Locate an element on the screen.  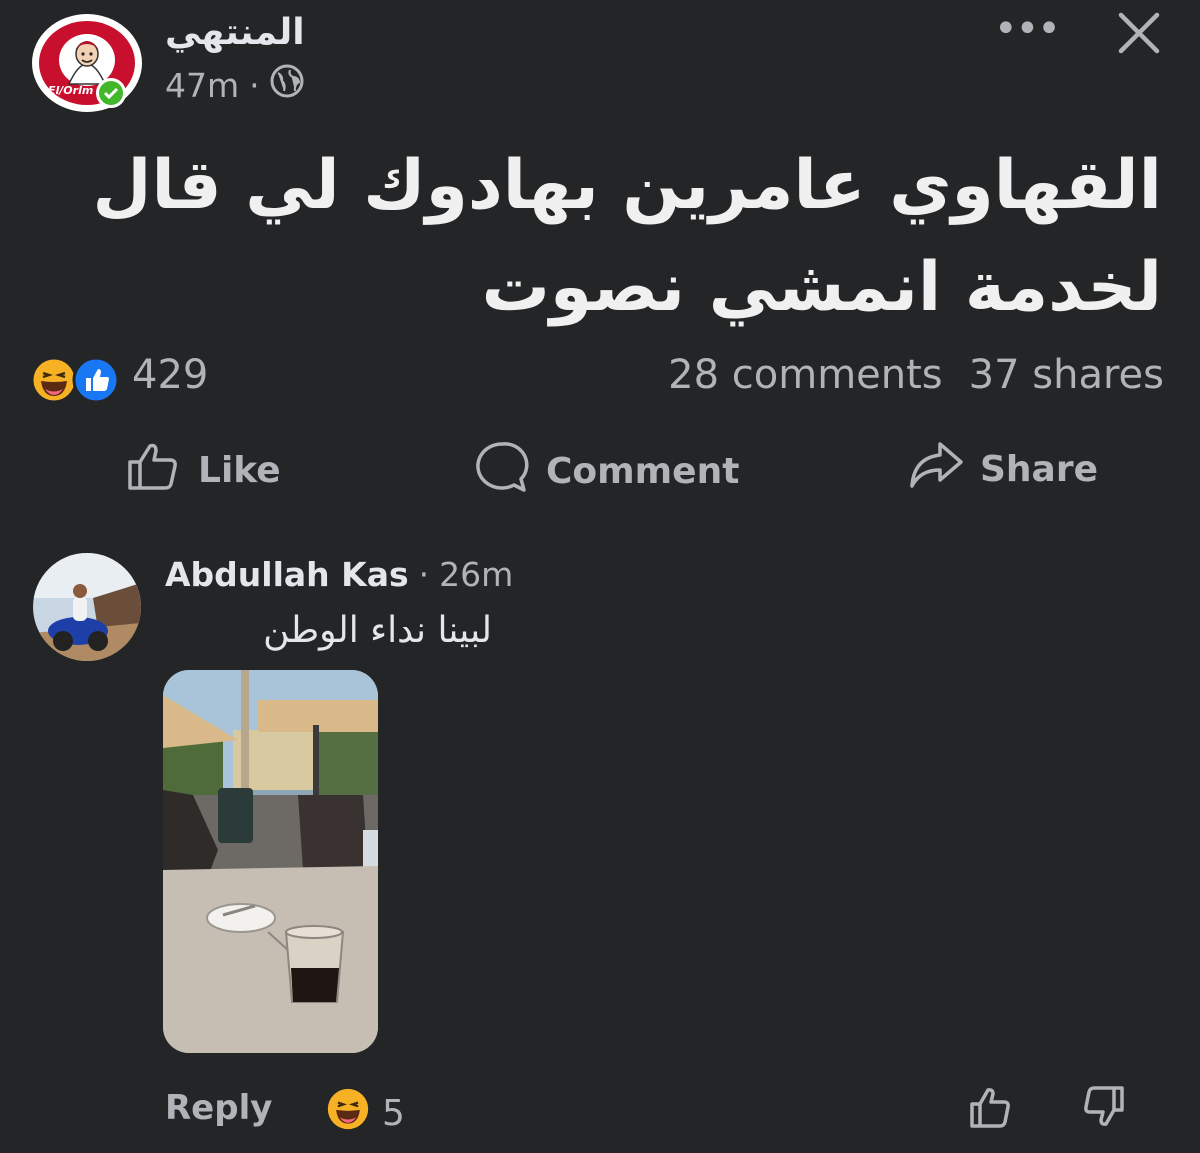
page-logo-text: El/Orlm is located at coordinates (71, 90).